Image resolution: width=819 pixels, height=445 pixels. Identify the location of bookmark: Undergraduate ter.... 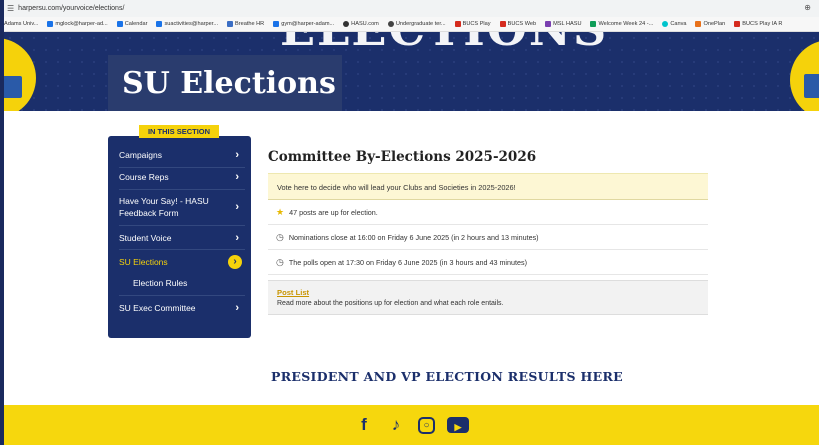
(416, 24).